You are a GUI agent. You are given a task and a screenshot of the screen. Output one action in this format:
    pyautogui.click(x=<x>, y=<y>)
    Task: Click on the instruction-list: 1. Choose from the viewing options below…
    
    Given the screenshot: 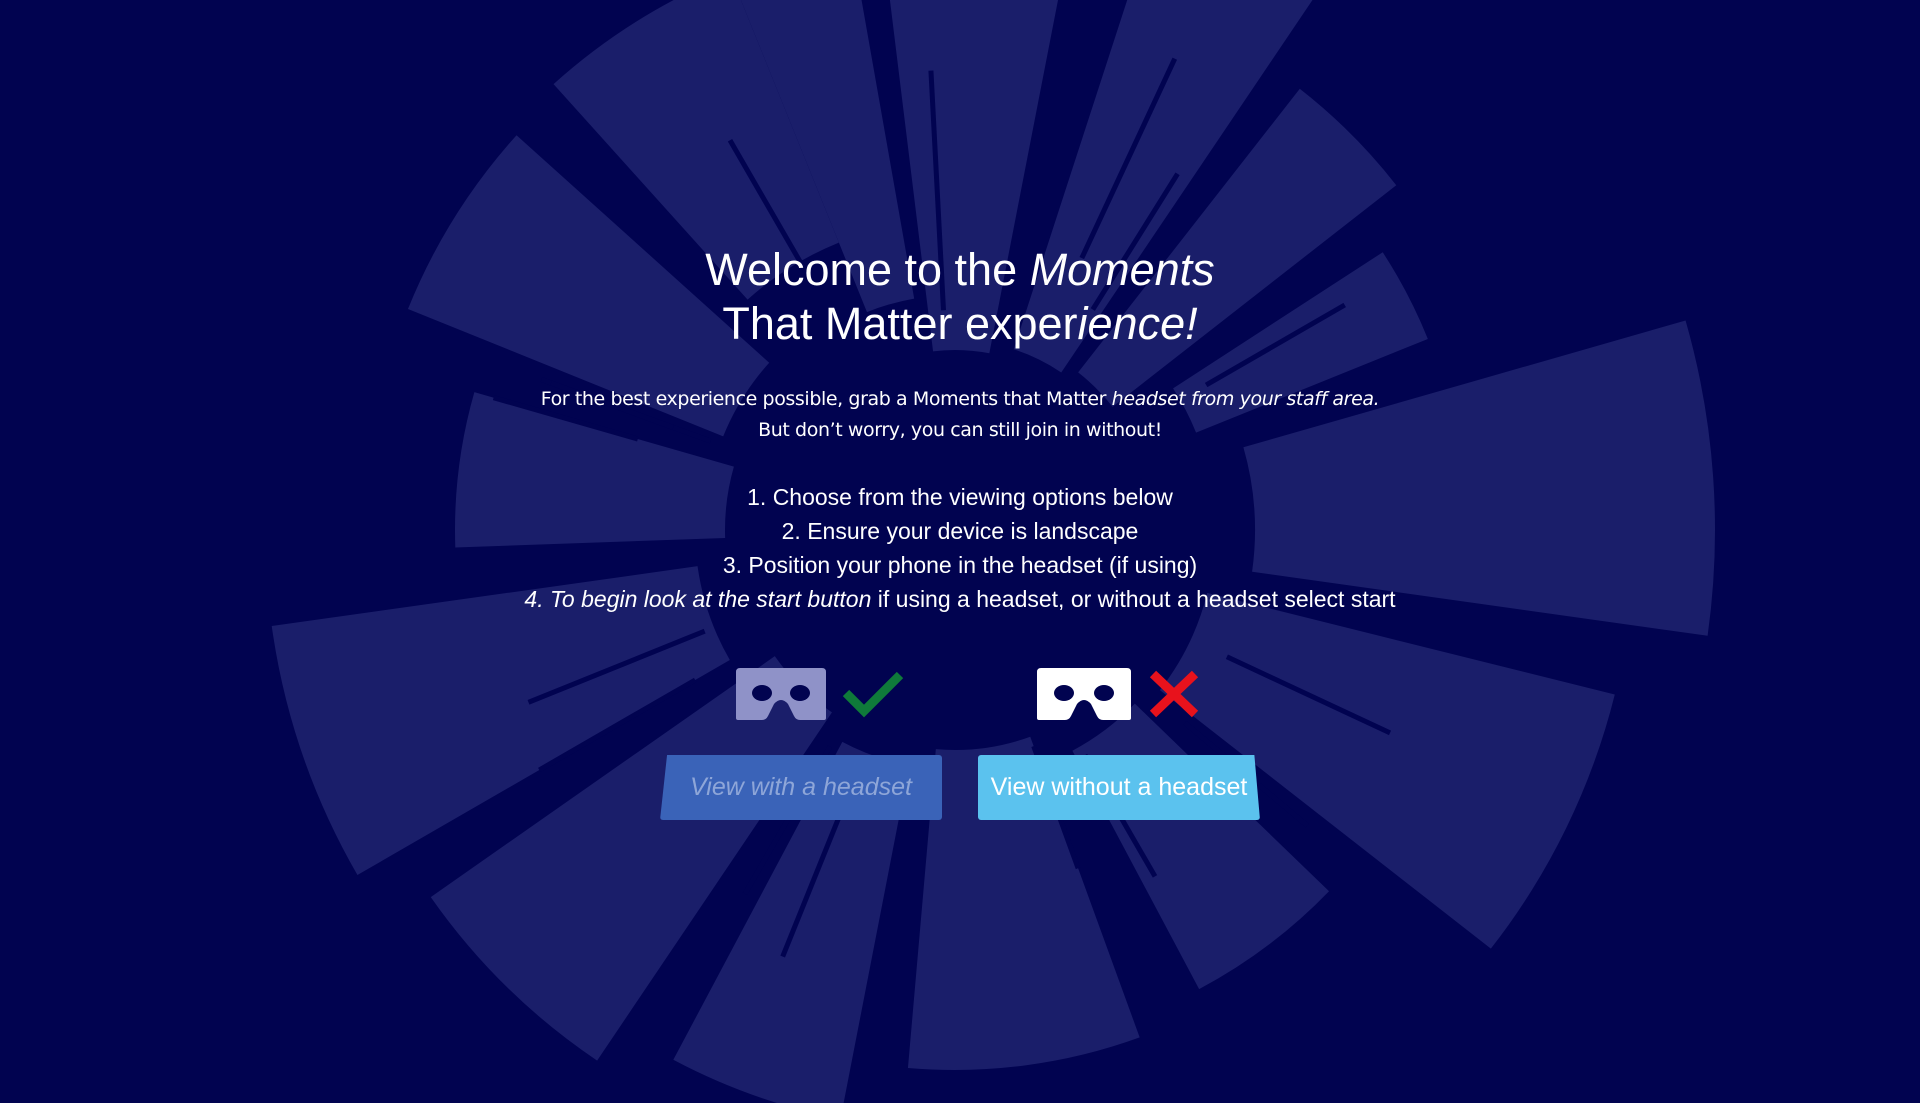 What is the action you would take?
    pyautogui.click(x=960, y=548)
    